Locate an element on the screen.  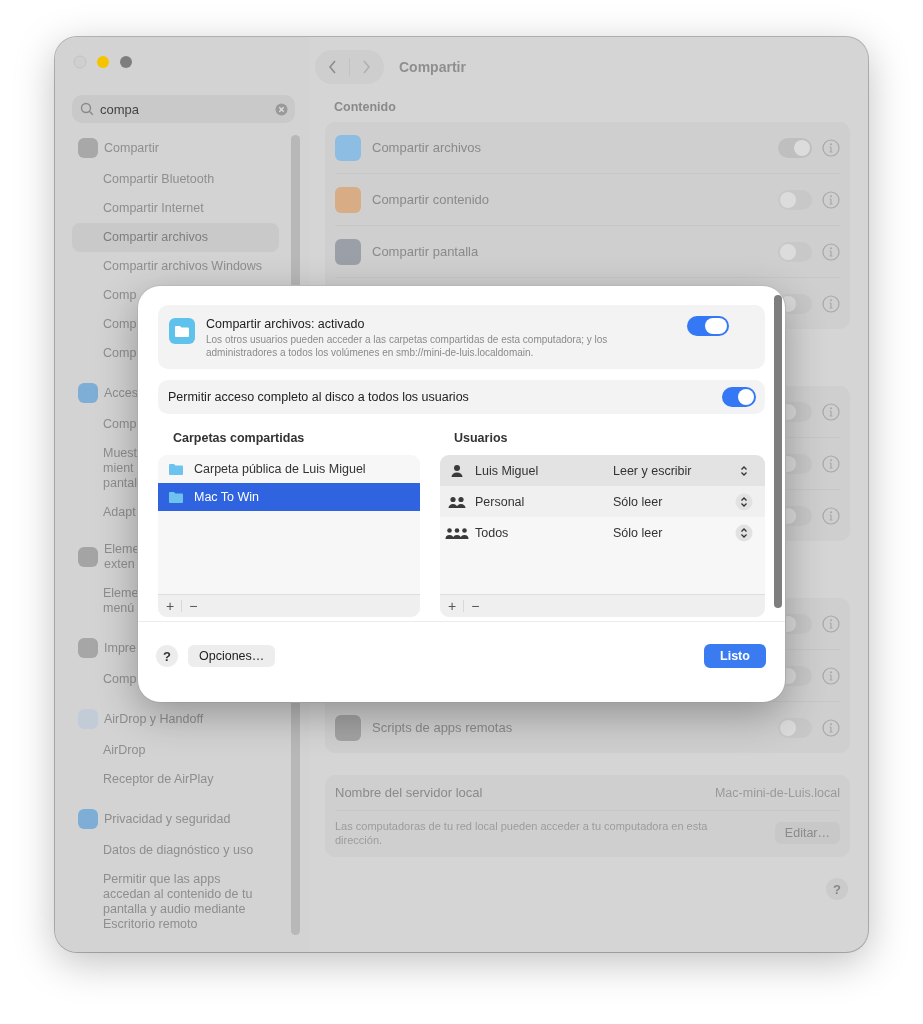
status-title: Compartir archivos: activado is located at coordinates (286, 324).